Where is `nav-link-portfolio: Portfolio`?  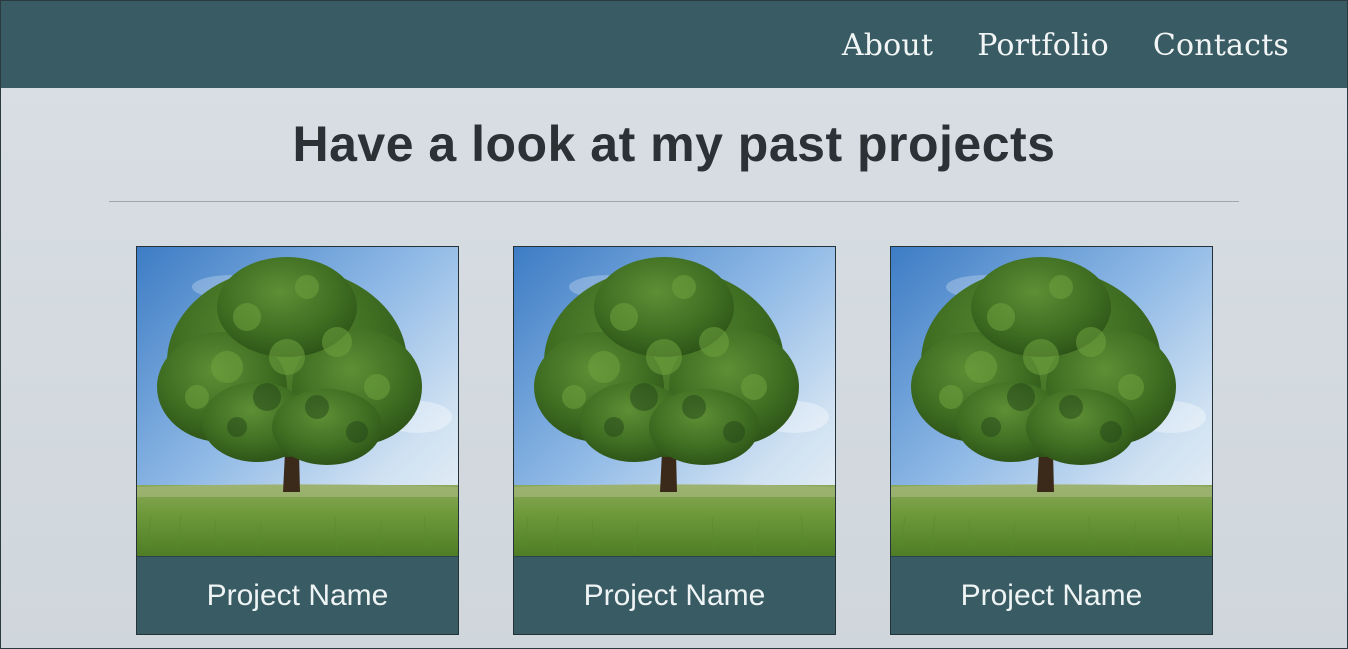 nav-link-portfolio: Portfolio is located at coordinates (1043, 45).